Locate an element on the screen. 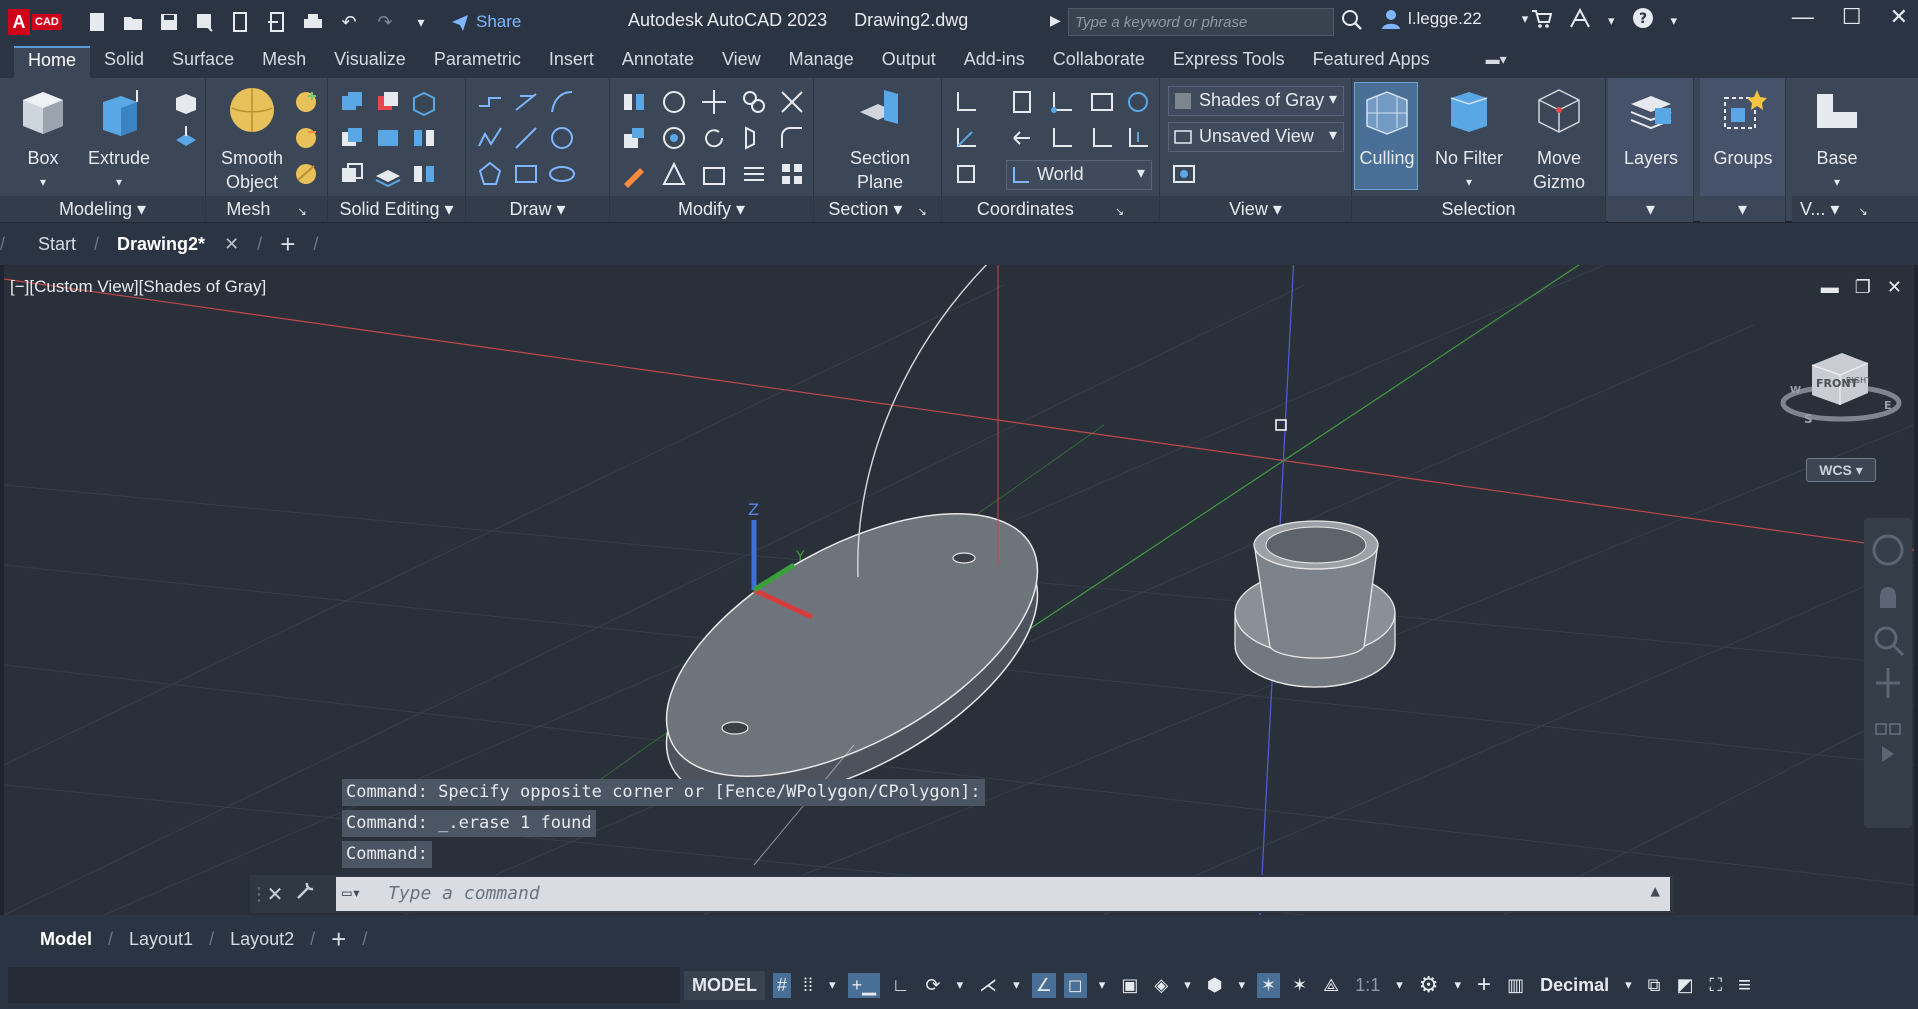  help-icon: ? is located at coordinates (1643, 21).